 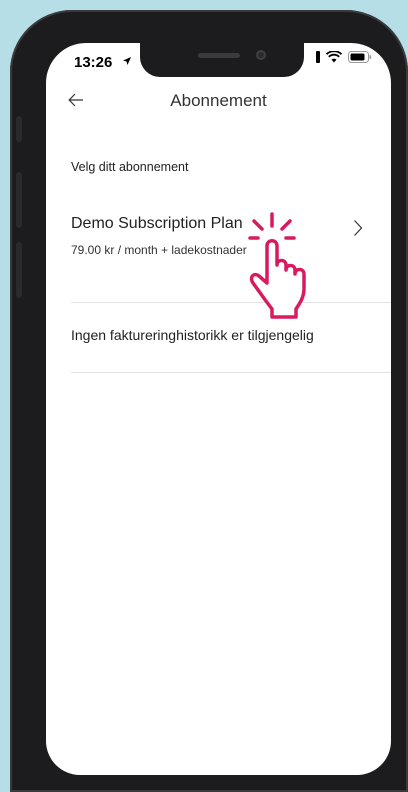 What do you see at coordinates (218, 238) in the screenshot?
I see `subscription-plan-row` at bounding box center [218, 238].